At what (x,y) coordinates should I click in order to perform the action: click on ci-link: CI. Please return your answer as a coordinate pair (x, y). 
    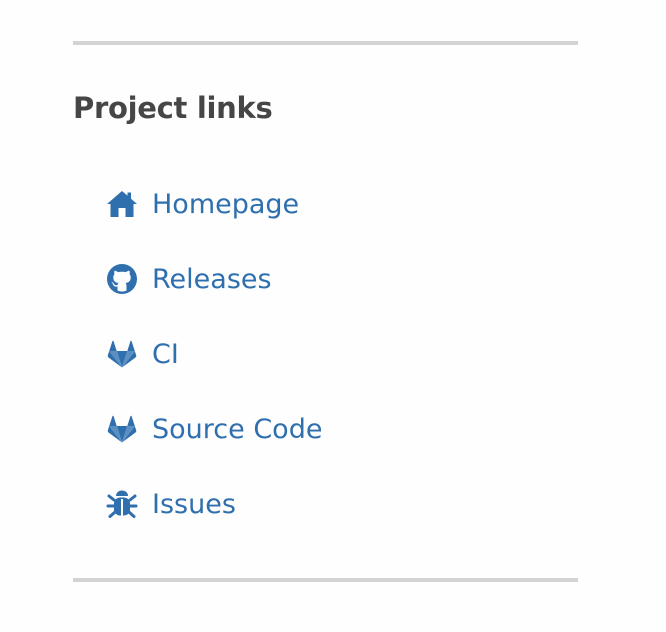
    Looking at the image, I should click on (213, 354).